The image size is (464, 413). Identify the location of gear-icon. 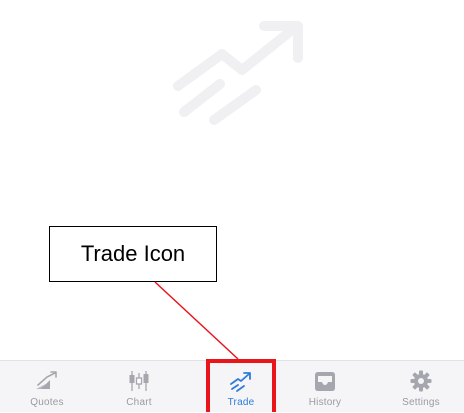
(421, 381).